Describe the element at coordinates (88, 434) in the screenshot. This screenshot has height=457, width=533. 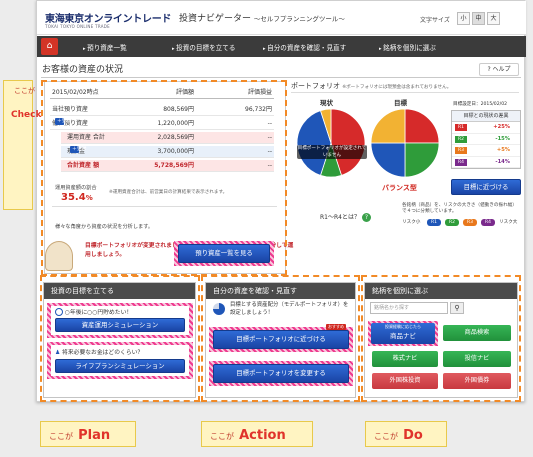
I see `plan-callout: ここが Plan` at that location.